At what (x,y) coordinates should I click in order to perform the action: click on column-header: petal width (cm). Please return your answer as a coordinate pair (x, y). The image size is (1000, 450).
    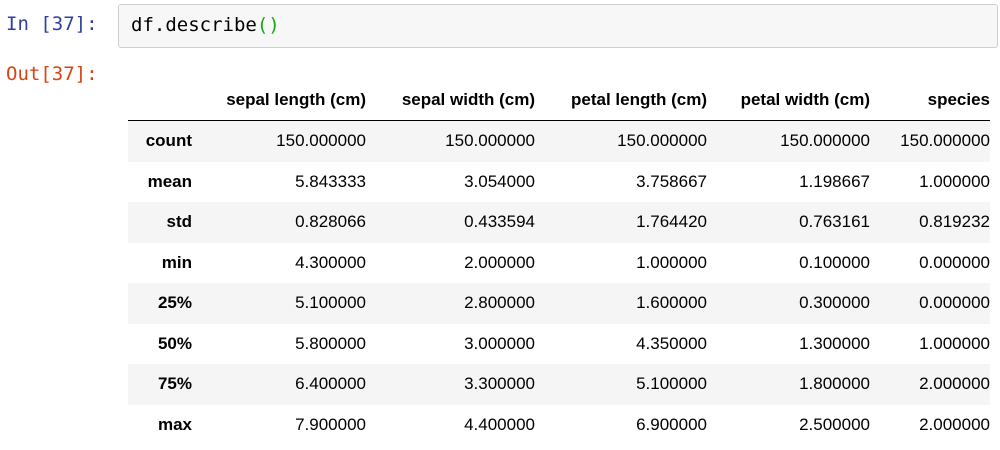
    Looking at the image, I should click on (788, 100).